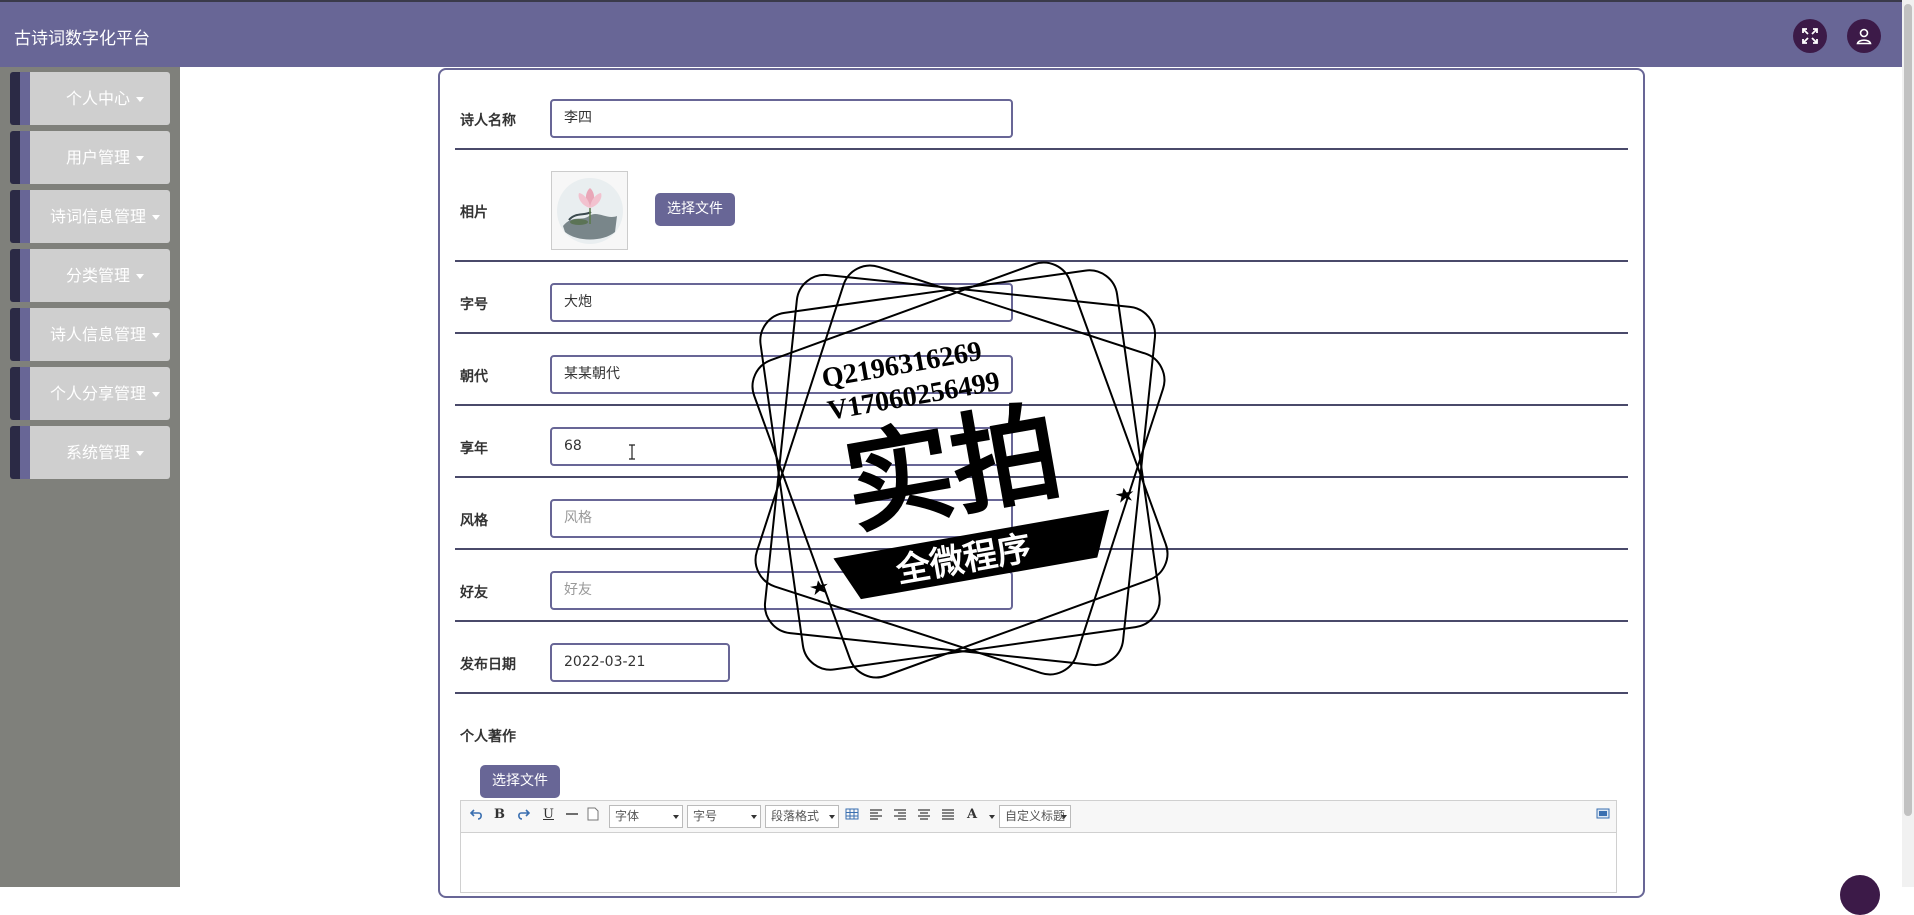 This screenshot has width=1914, height=915. Describe the element at coordinates (695, 209) in the screenshot. I see `photo-choose-file-button: 选择文件` at that location.